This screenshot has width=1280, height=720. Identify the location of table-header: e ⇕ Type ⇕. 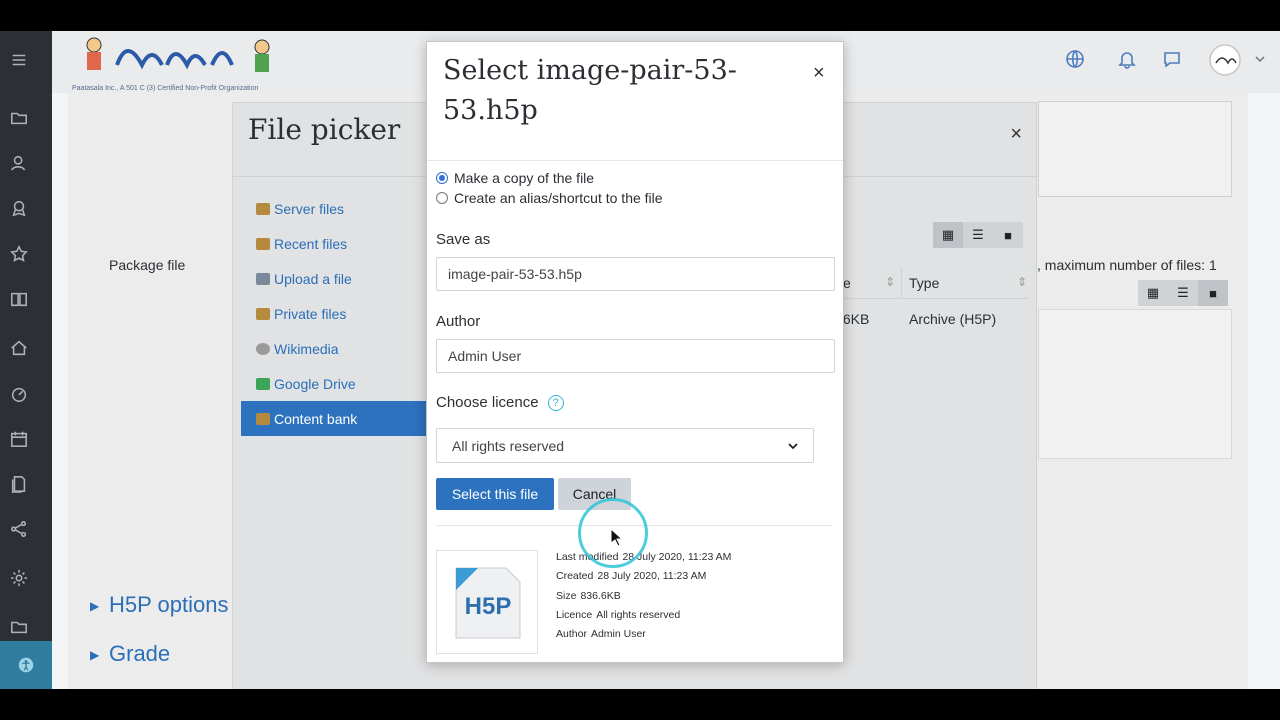
(934, 283).